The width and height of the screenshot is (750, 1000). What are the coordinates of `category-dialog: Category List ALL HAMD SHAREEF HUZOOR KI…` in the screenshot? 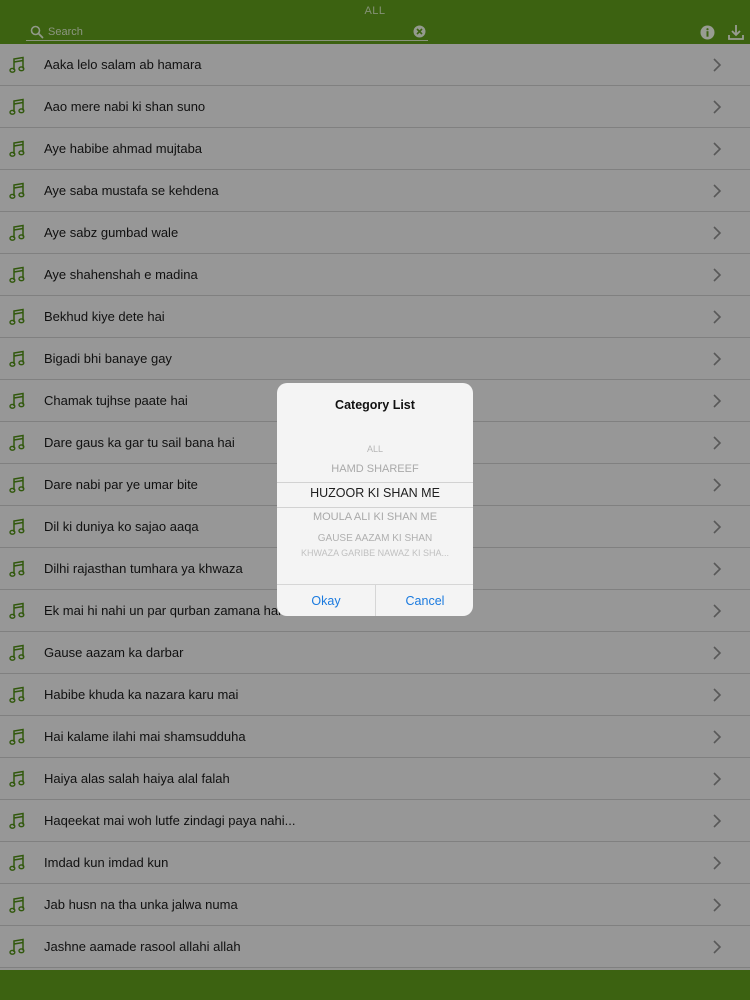 It's located at (375, 499).